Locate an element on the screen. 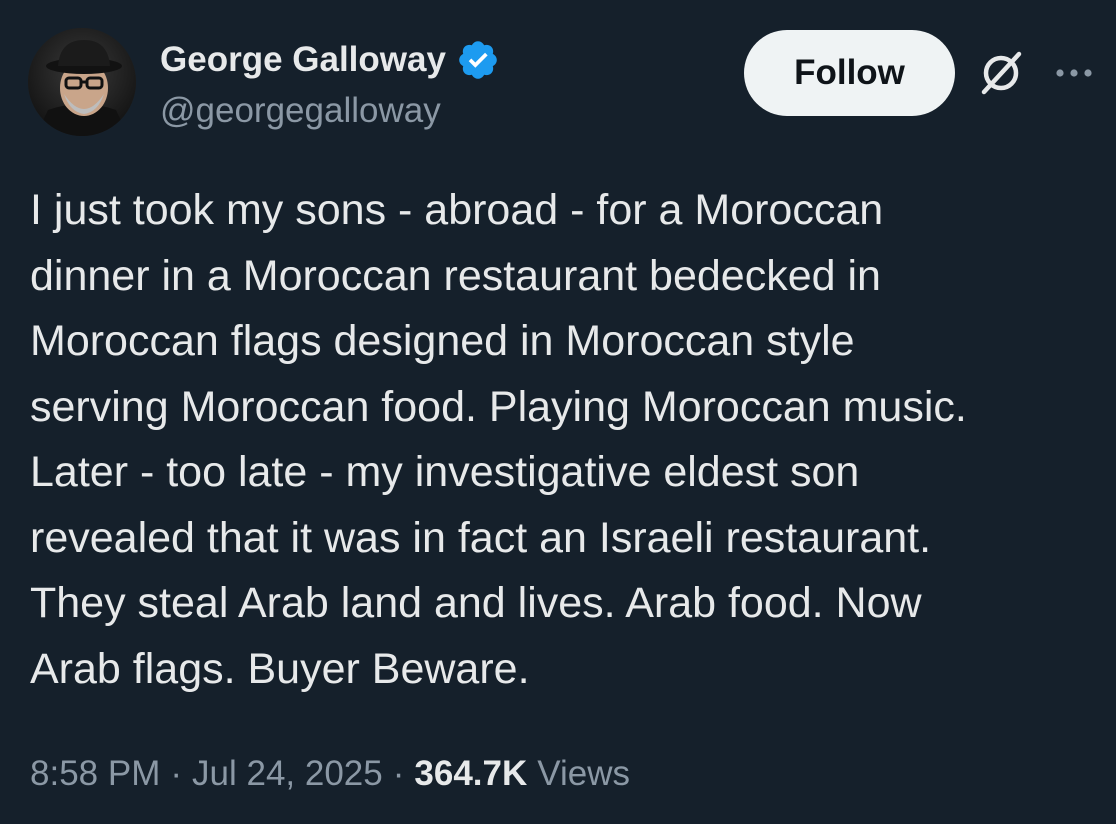 Image resolution: width=1116 pixels, height=824 pixels. tweet-date: Jul 24, 2025 is located at coordinates (287, 774).